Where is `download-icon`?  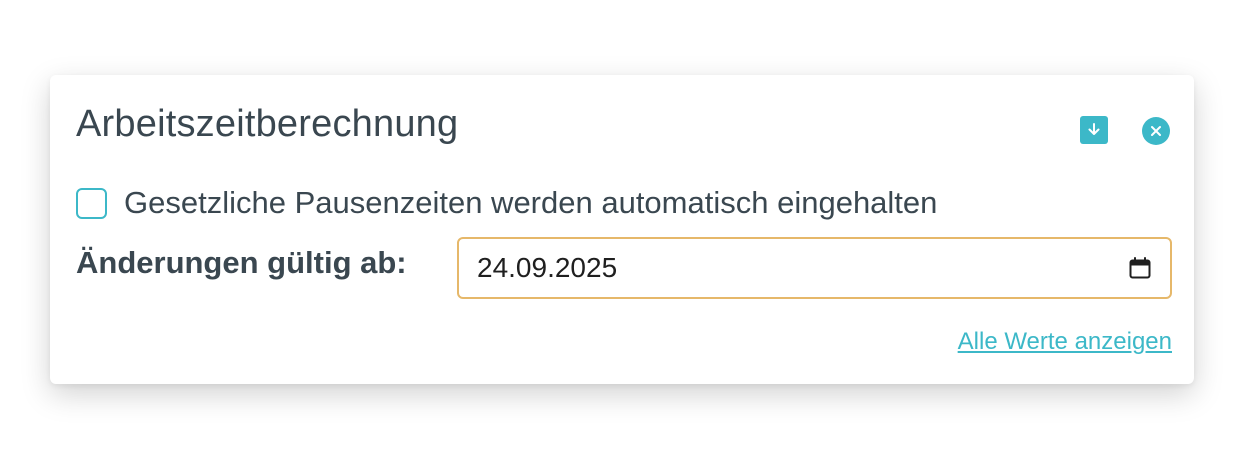
download-icon is located at coordinates (1094, 129).